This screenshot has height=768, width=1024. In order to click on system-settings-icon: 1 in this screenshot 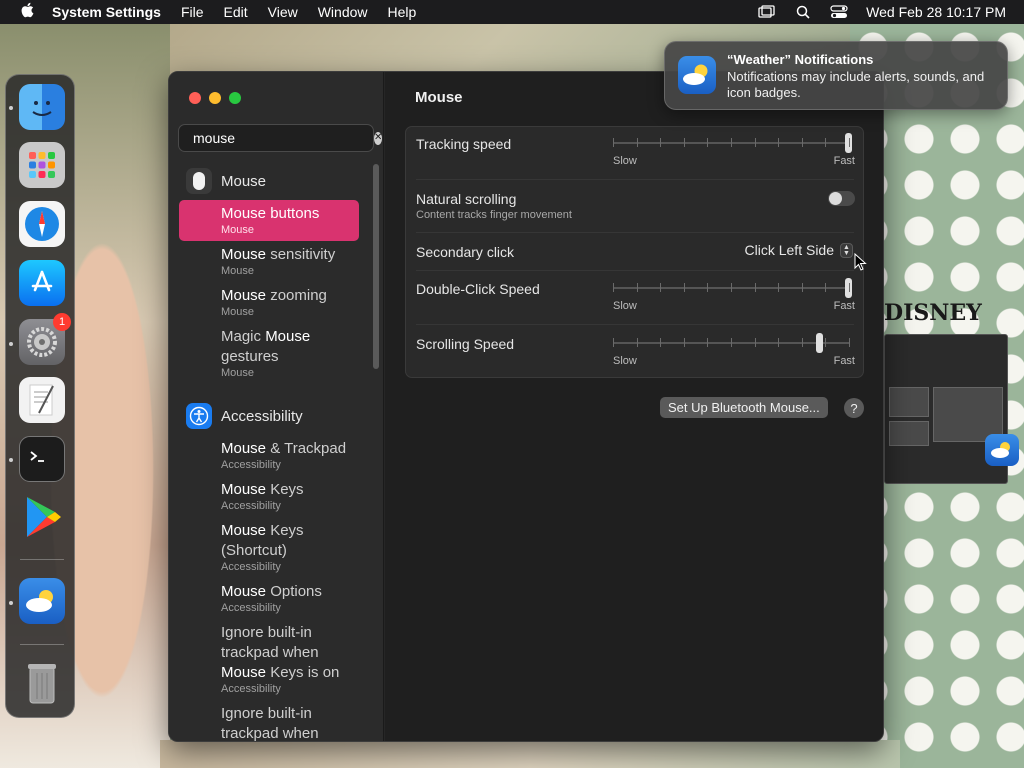, I will do `click(45, 339)`.